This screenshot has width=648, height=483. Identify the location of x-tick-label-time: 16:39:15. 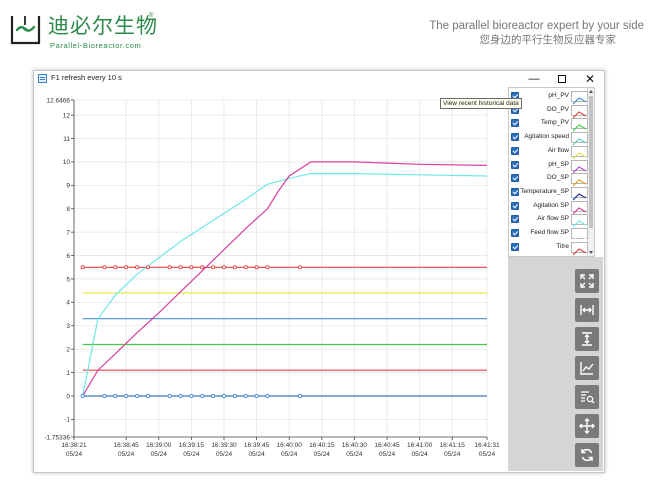
(192, 445).